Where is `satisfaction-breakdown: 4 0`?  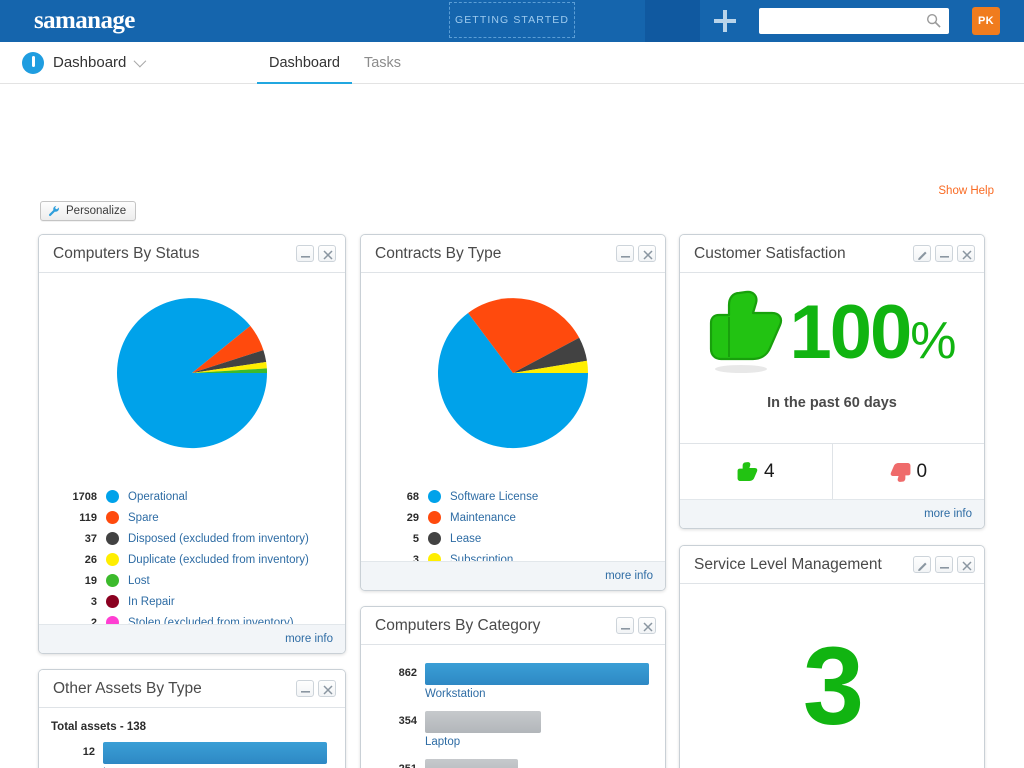
satisfaction-breakdown: 4 0 is located at coordinates (832, 471).